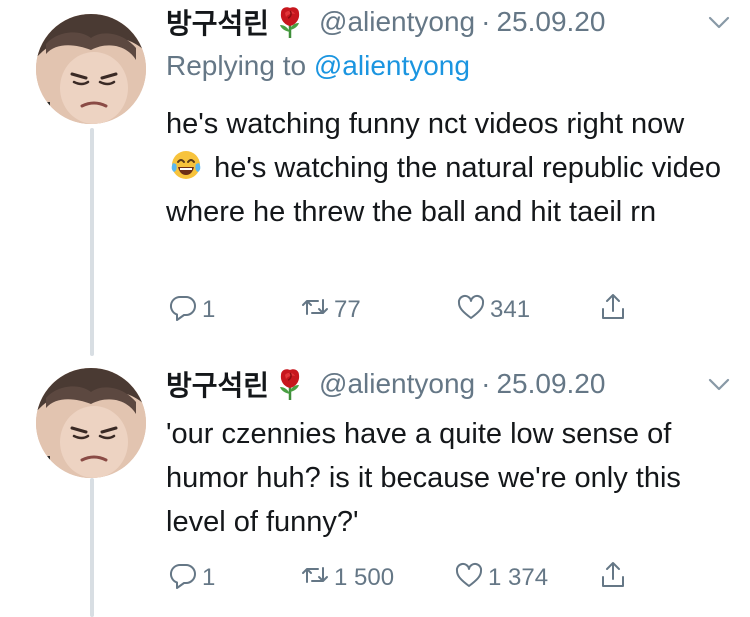 This screenshot has width=750, height=617. I want to click on tweet-text-part: he's watching funny nct videos right now, so click(425, 124).